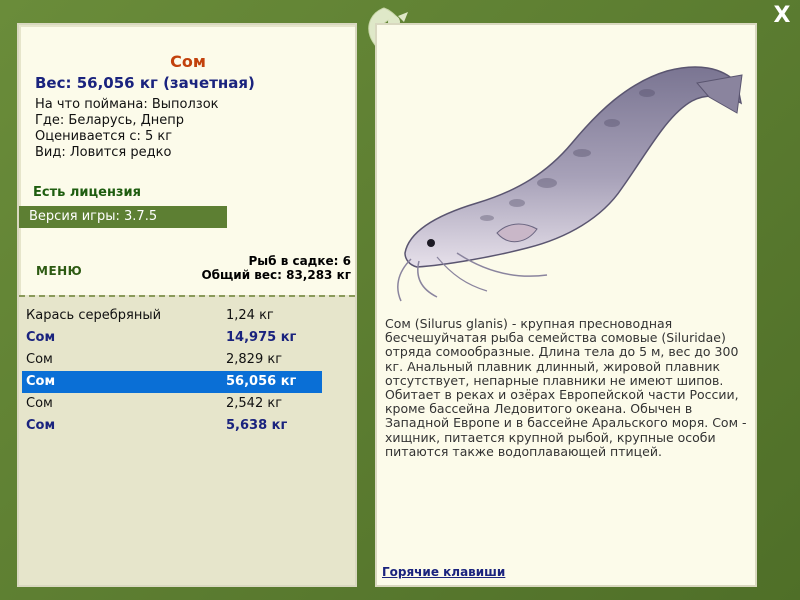 The width and height of the screenshot is (800, 600). What do you see at coordinates (94, 315) in the screenshot?
I see `fish-list-name: Карась серебряный` at bounding box center [94, 315].